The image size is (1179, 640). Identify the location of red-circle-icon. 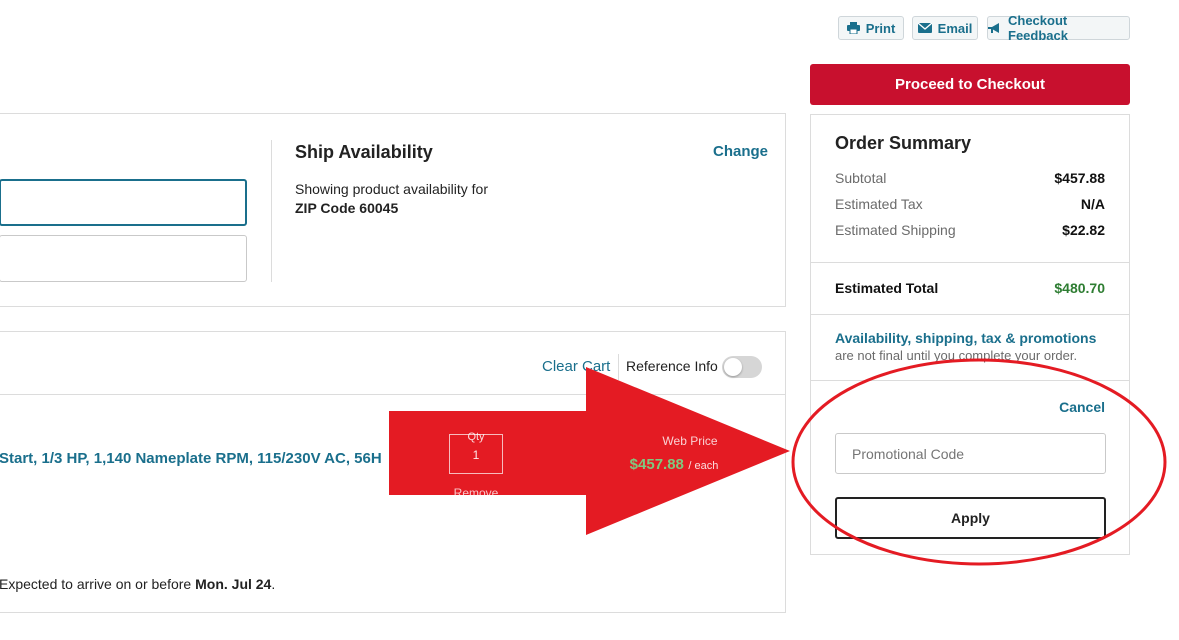
(979, 462).